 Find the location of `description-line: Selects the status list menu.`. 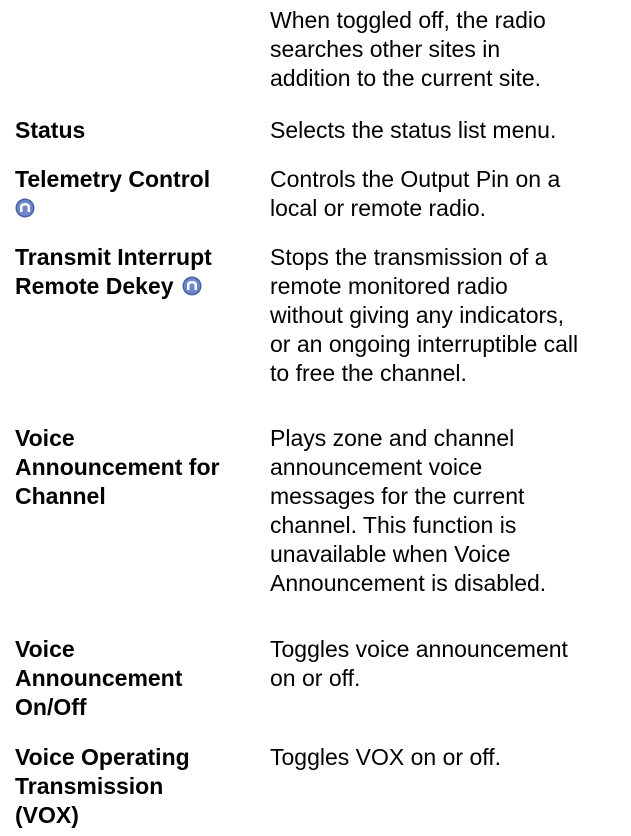

description-line: Selects the status list menu. is located at coordinates (413, 130).